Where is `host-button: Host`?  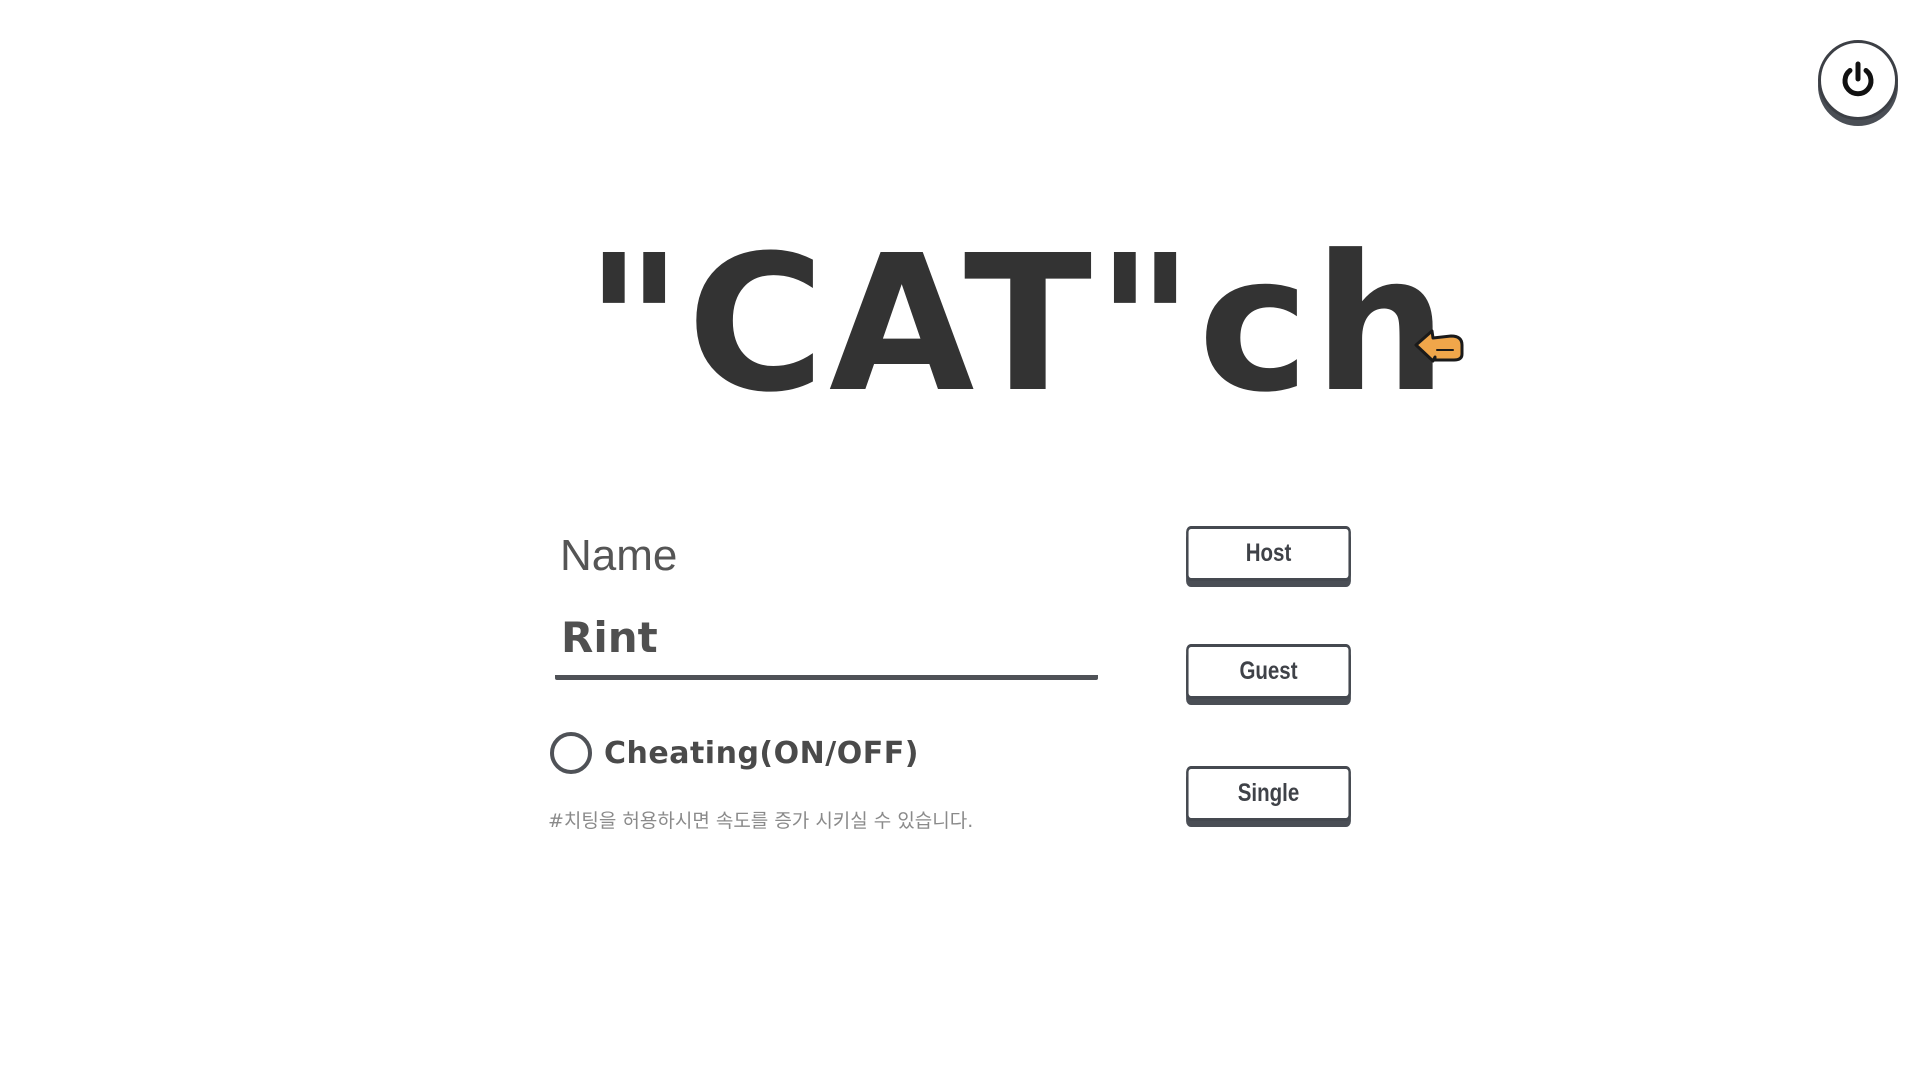
host-button: Host is located at coordinates (1268, 553).